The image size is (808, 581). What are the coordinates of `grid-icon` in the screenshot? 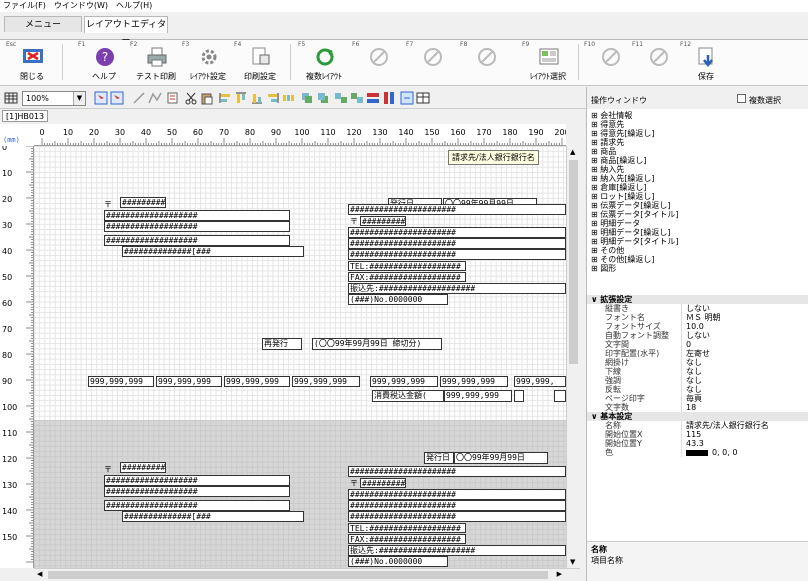 It's located at (11, 98).